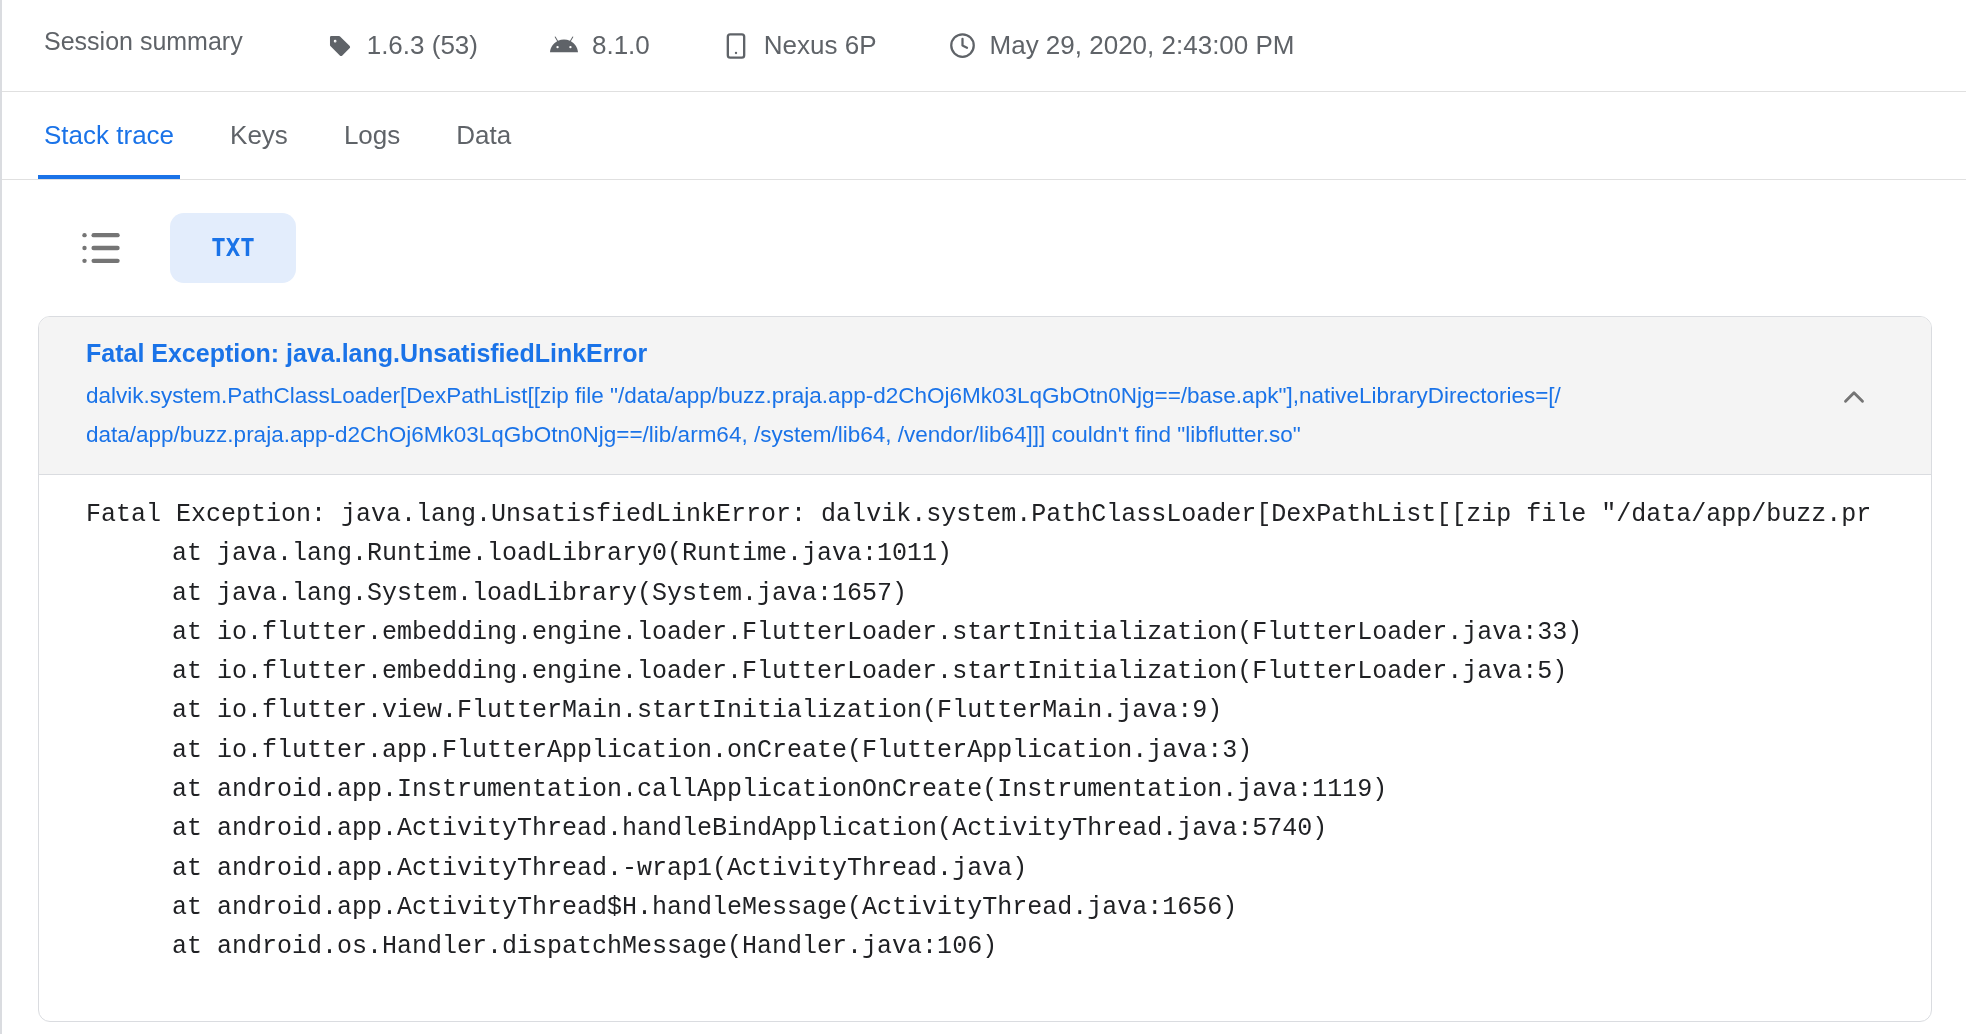 The width and height of the screenshot is (1966, 1034). I want to click on trace-line: at android.app.ActivityThread.-wrap1(ActivityThread.java), so click(600, 868).